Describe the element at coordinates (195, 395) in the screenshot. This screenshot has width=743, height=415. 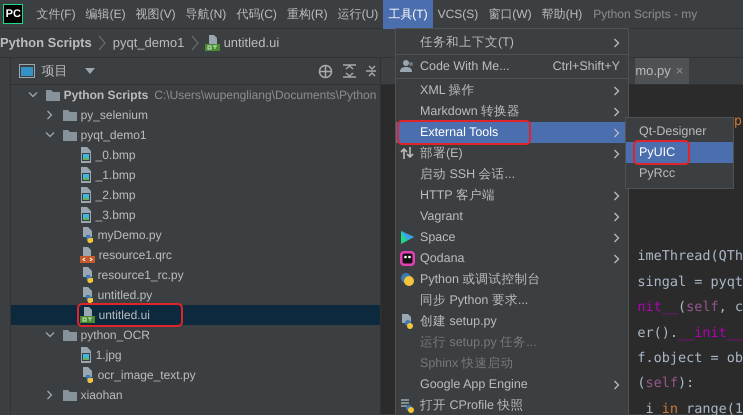
I see `tree-row: xiaohan` at that location.